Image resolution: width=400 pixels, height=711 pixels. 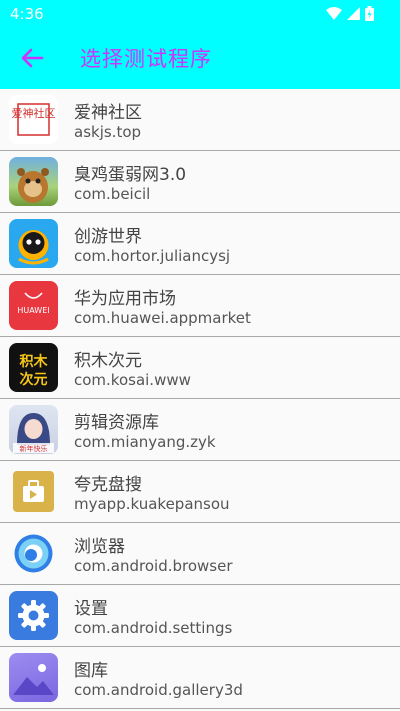 What do you see at coordinates (200, 368) in the screenshot?
I see `list-item: 积木 次元 积木次元 com.kosai.www` at bounding box center [200, 368].